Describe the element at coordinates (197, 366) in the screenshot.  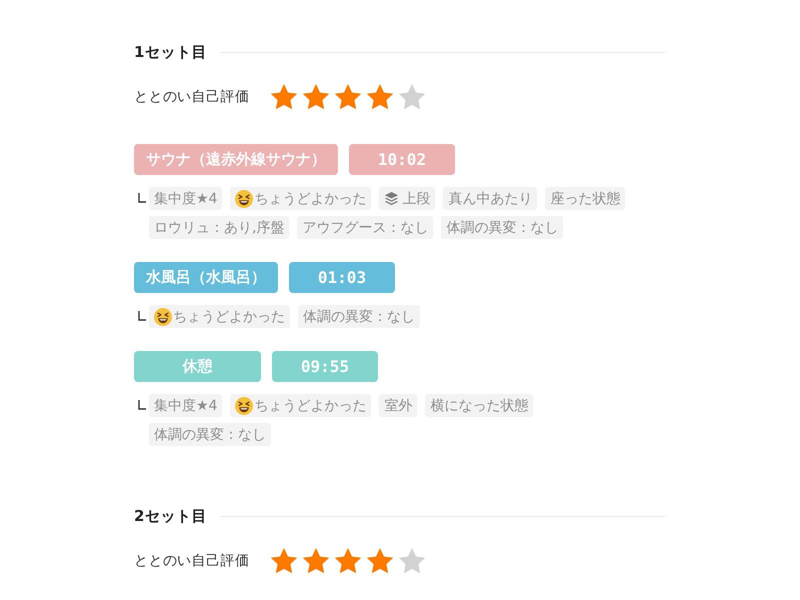
I see `activity-chip: 休憩` at that location.